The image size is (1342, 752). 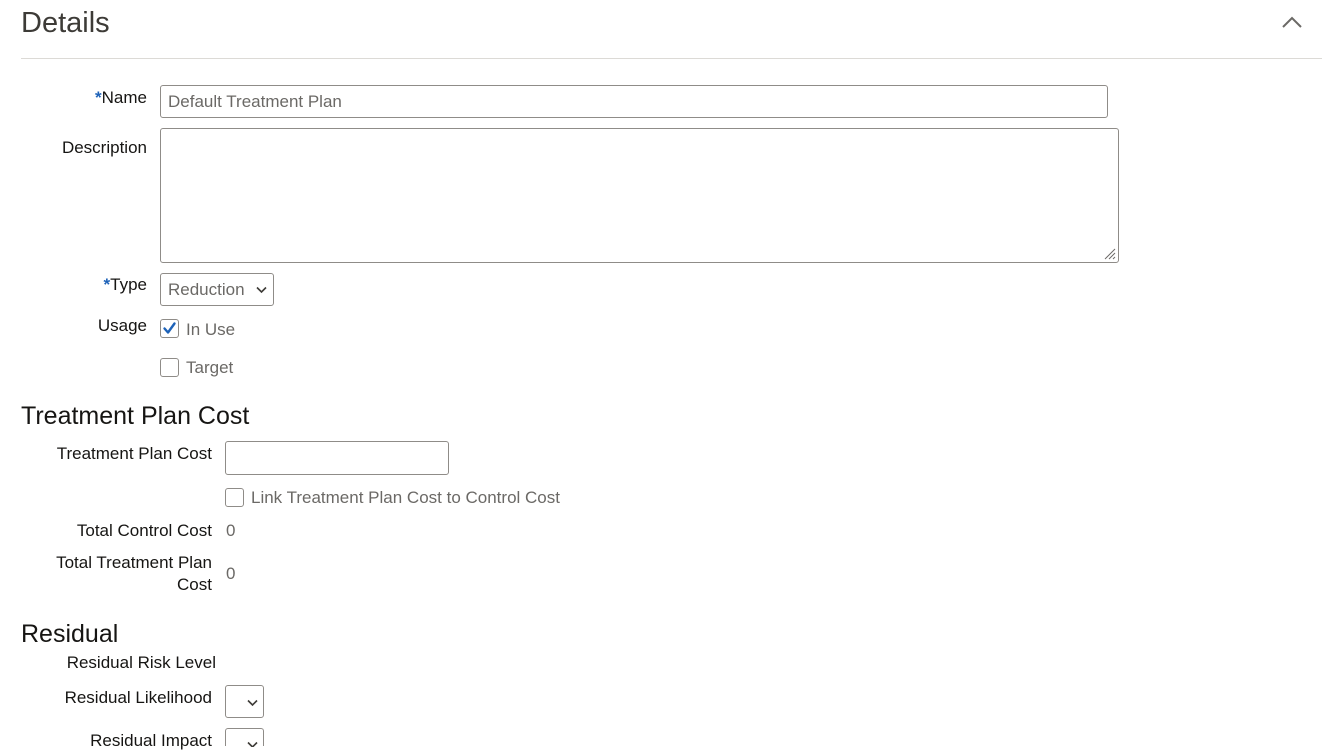 What do you see at coordinates (134, 573) in the screenshot?
I see `total-treatment-plan-cost-label: Total Treatment Plan Cost` at bounding box center [134, 573].